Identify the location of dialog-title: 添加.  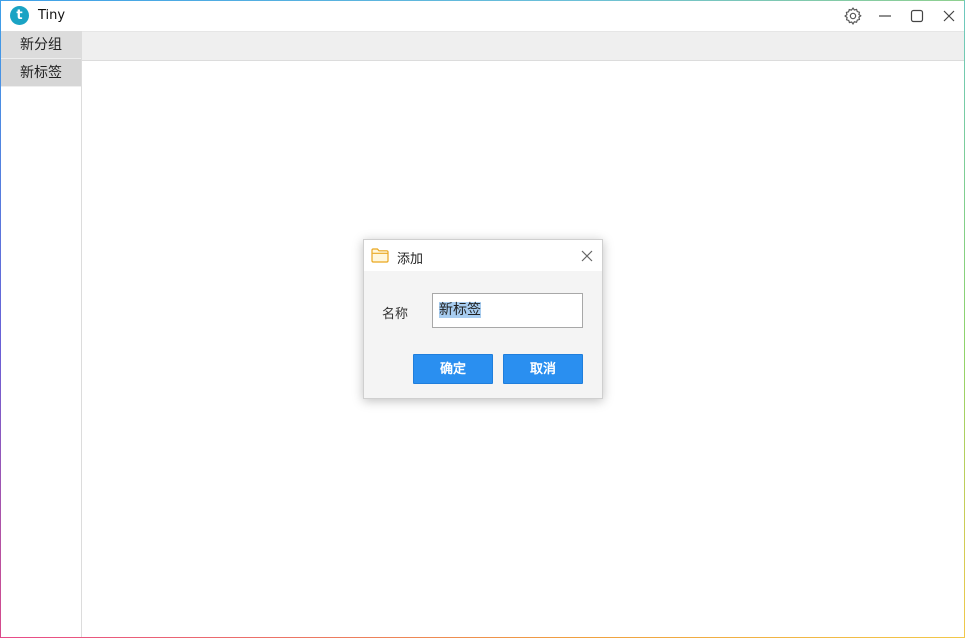
(410, 259).